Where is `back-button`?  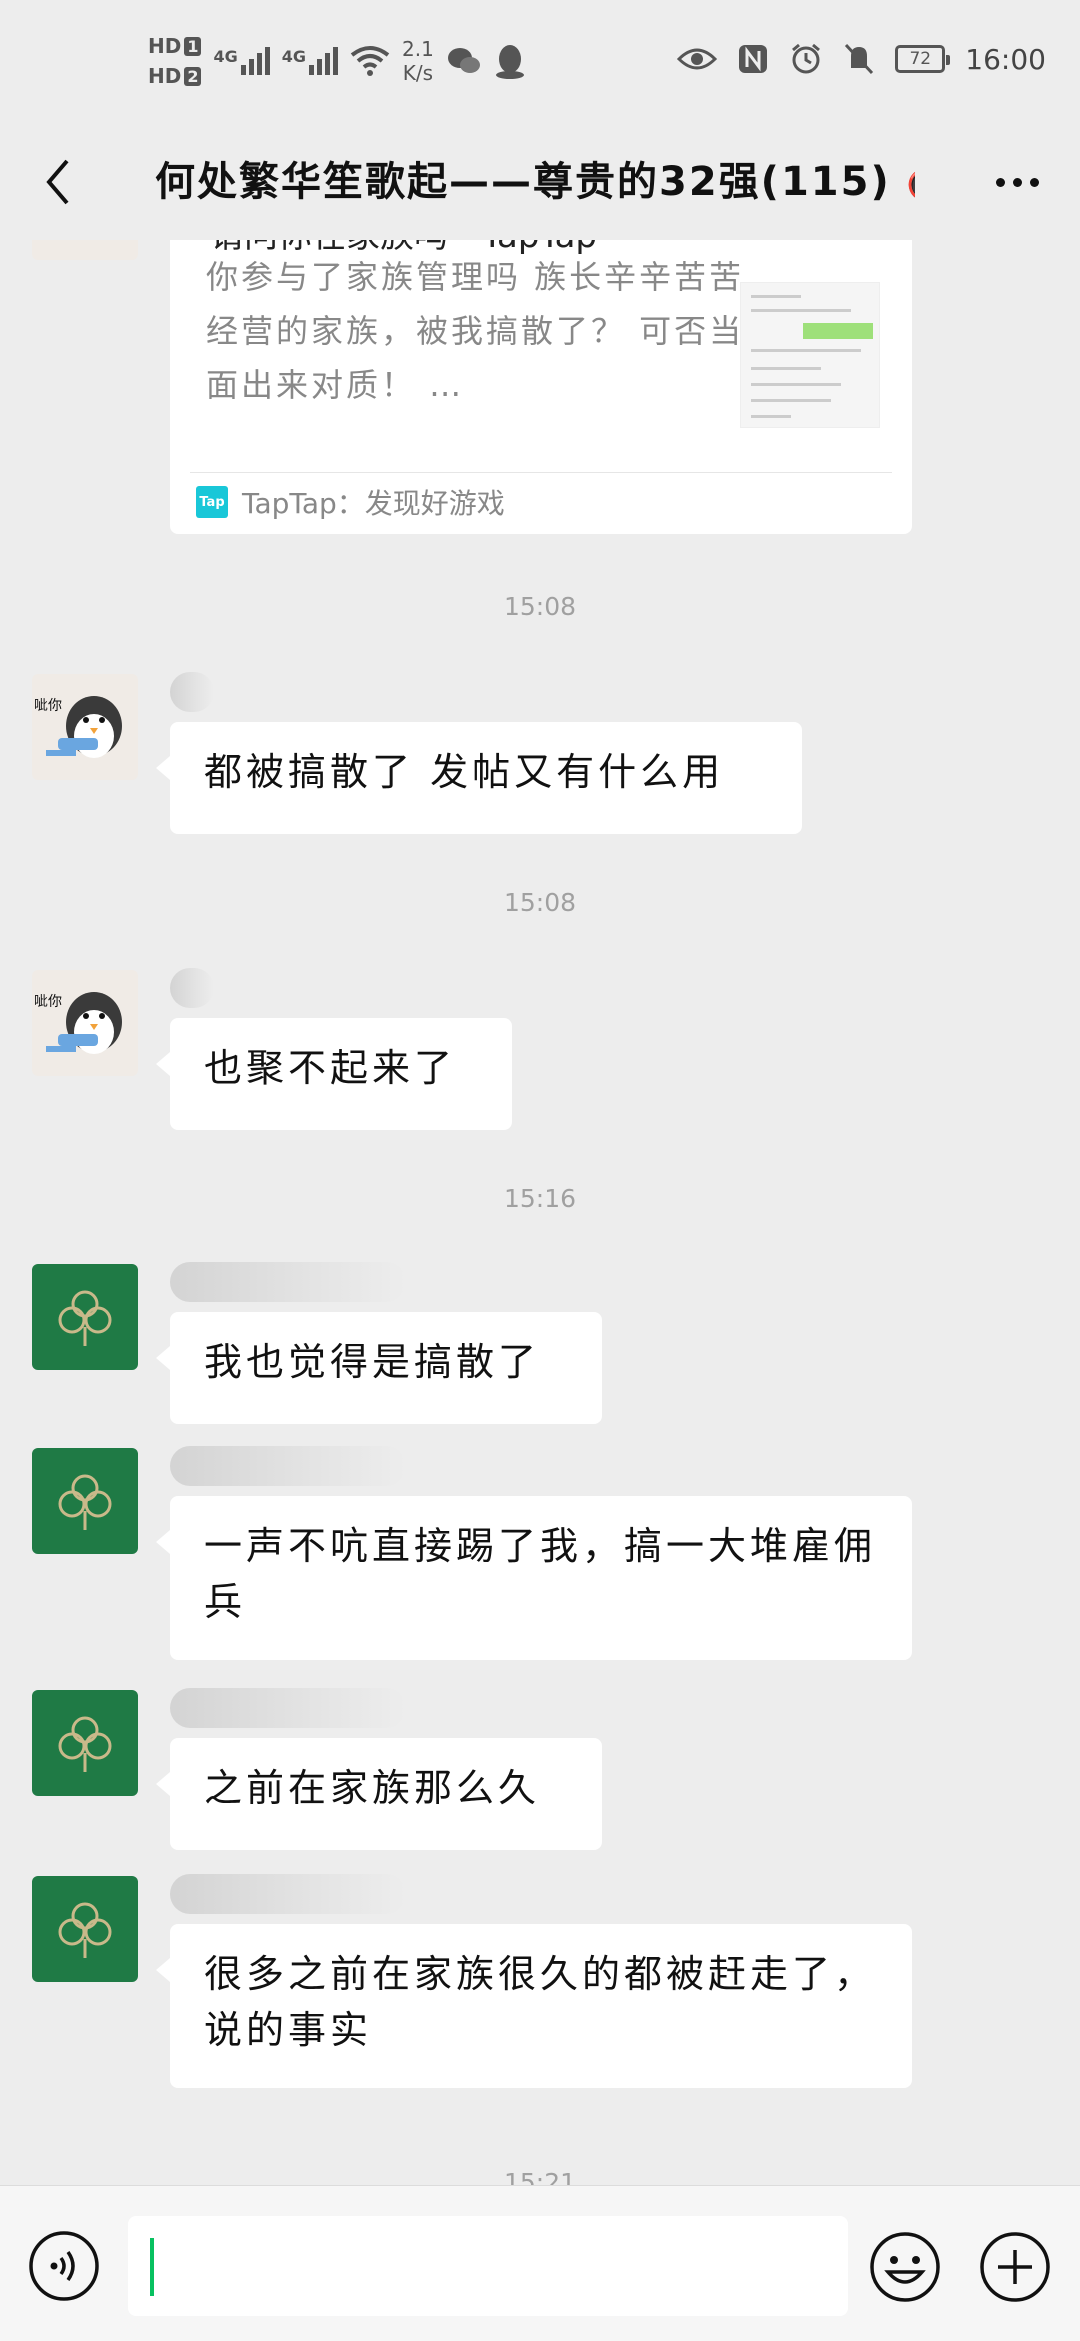
back-button is located at coordinates (58, 182).